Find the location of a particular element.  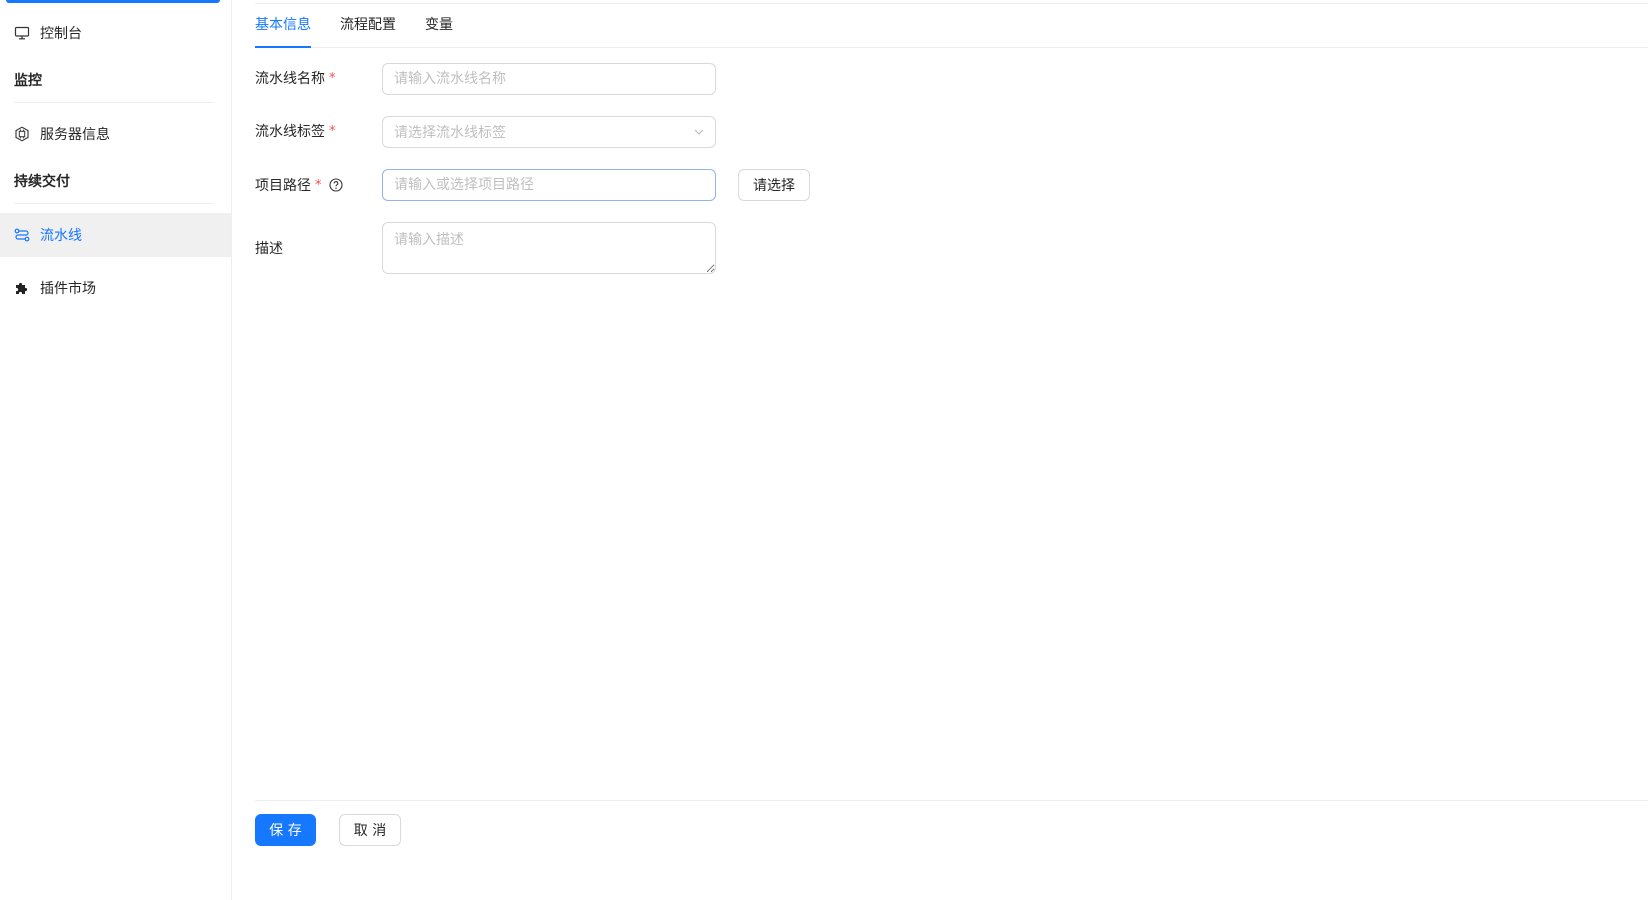

project-path-label: 项目路径 * is located at coordinates (299, 185).